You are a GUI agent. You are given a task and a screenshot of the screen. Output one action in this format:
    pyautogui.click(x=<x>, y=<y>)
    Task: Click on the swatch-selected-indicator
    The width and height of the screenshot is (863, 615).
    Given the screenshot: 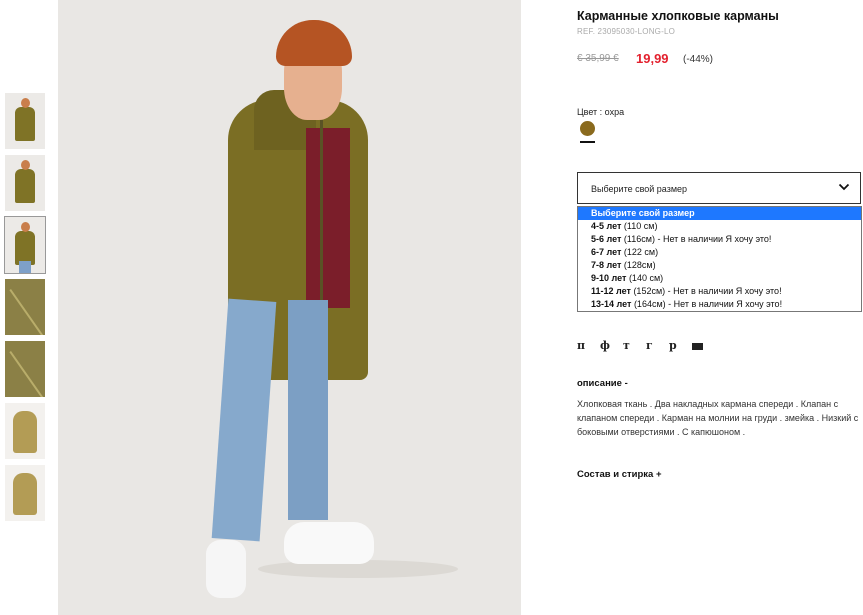 What is the action you would take?
    pyautogui.click(x=587, y=142)
    